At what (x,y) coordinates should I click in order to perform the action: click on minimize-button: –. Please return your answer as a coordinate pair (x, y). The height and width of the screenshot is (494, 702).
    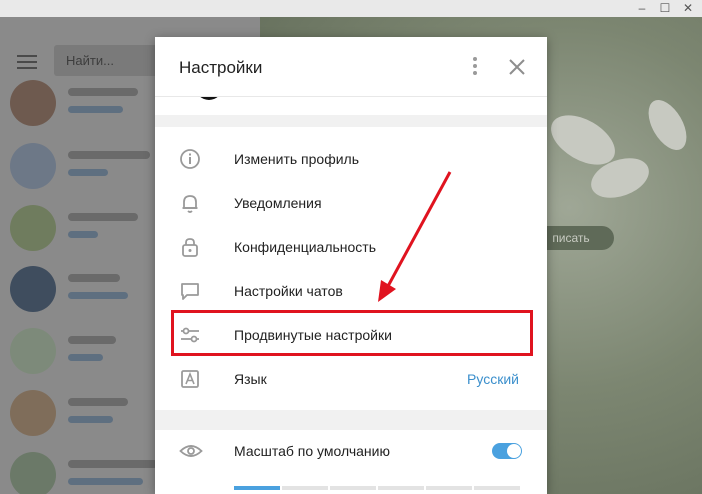
    Looking at the image, I should click on (642, 8).